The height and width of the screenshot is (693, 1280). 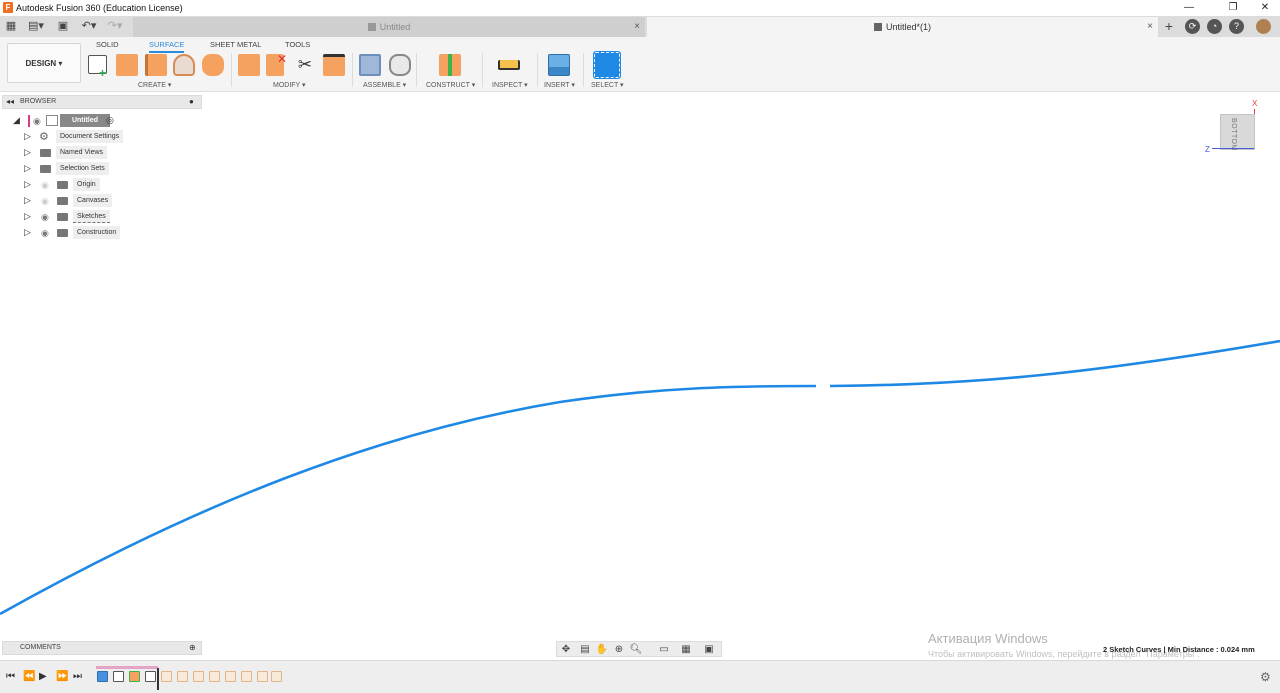 I want to click on construct-group-label: CONSTRUCT ▾, so click(x=450, y=85).